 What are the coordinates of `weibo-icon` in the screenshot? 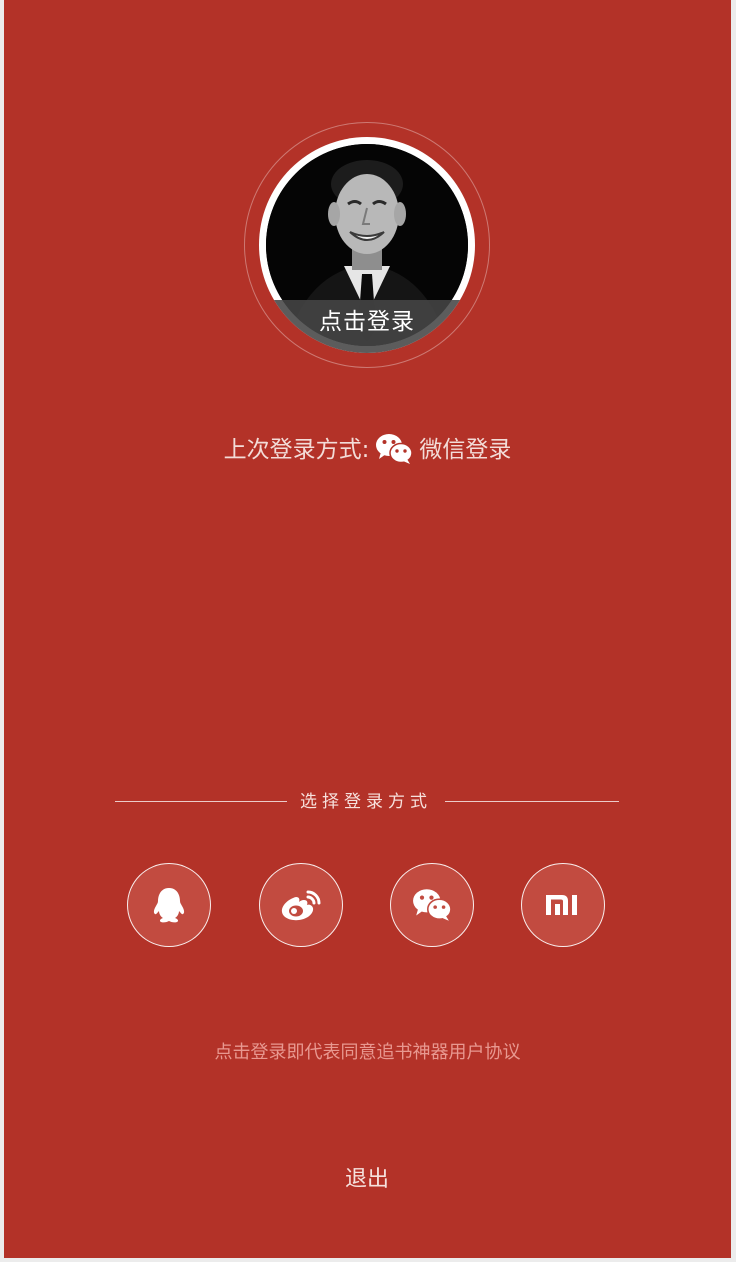 It's located at (301, 905).